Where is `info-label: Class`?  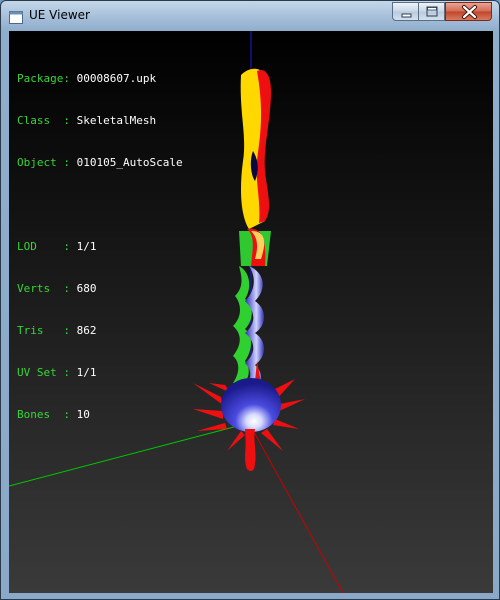 info-label: Class is located at coordinates (40, 120).